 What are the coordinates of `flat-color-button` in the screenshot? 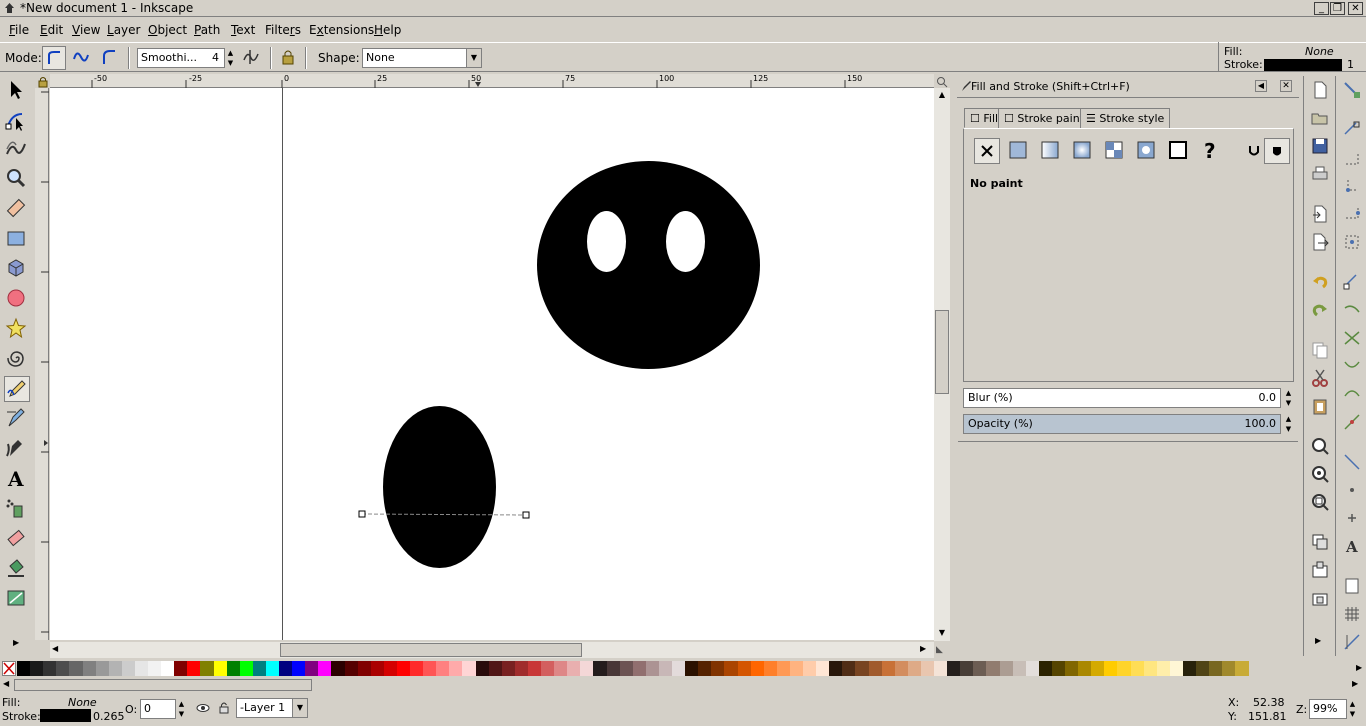 It's located at (1019, 151).